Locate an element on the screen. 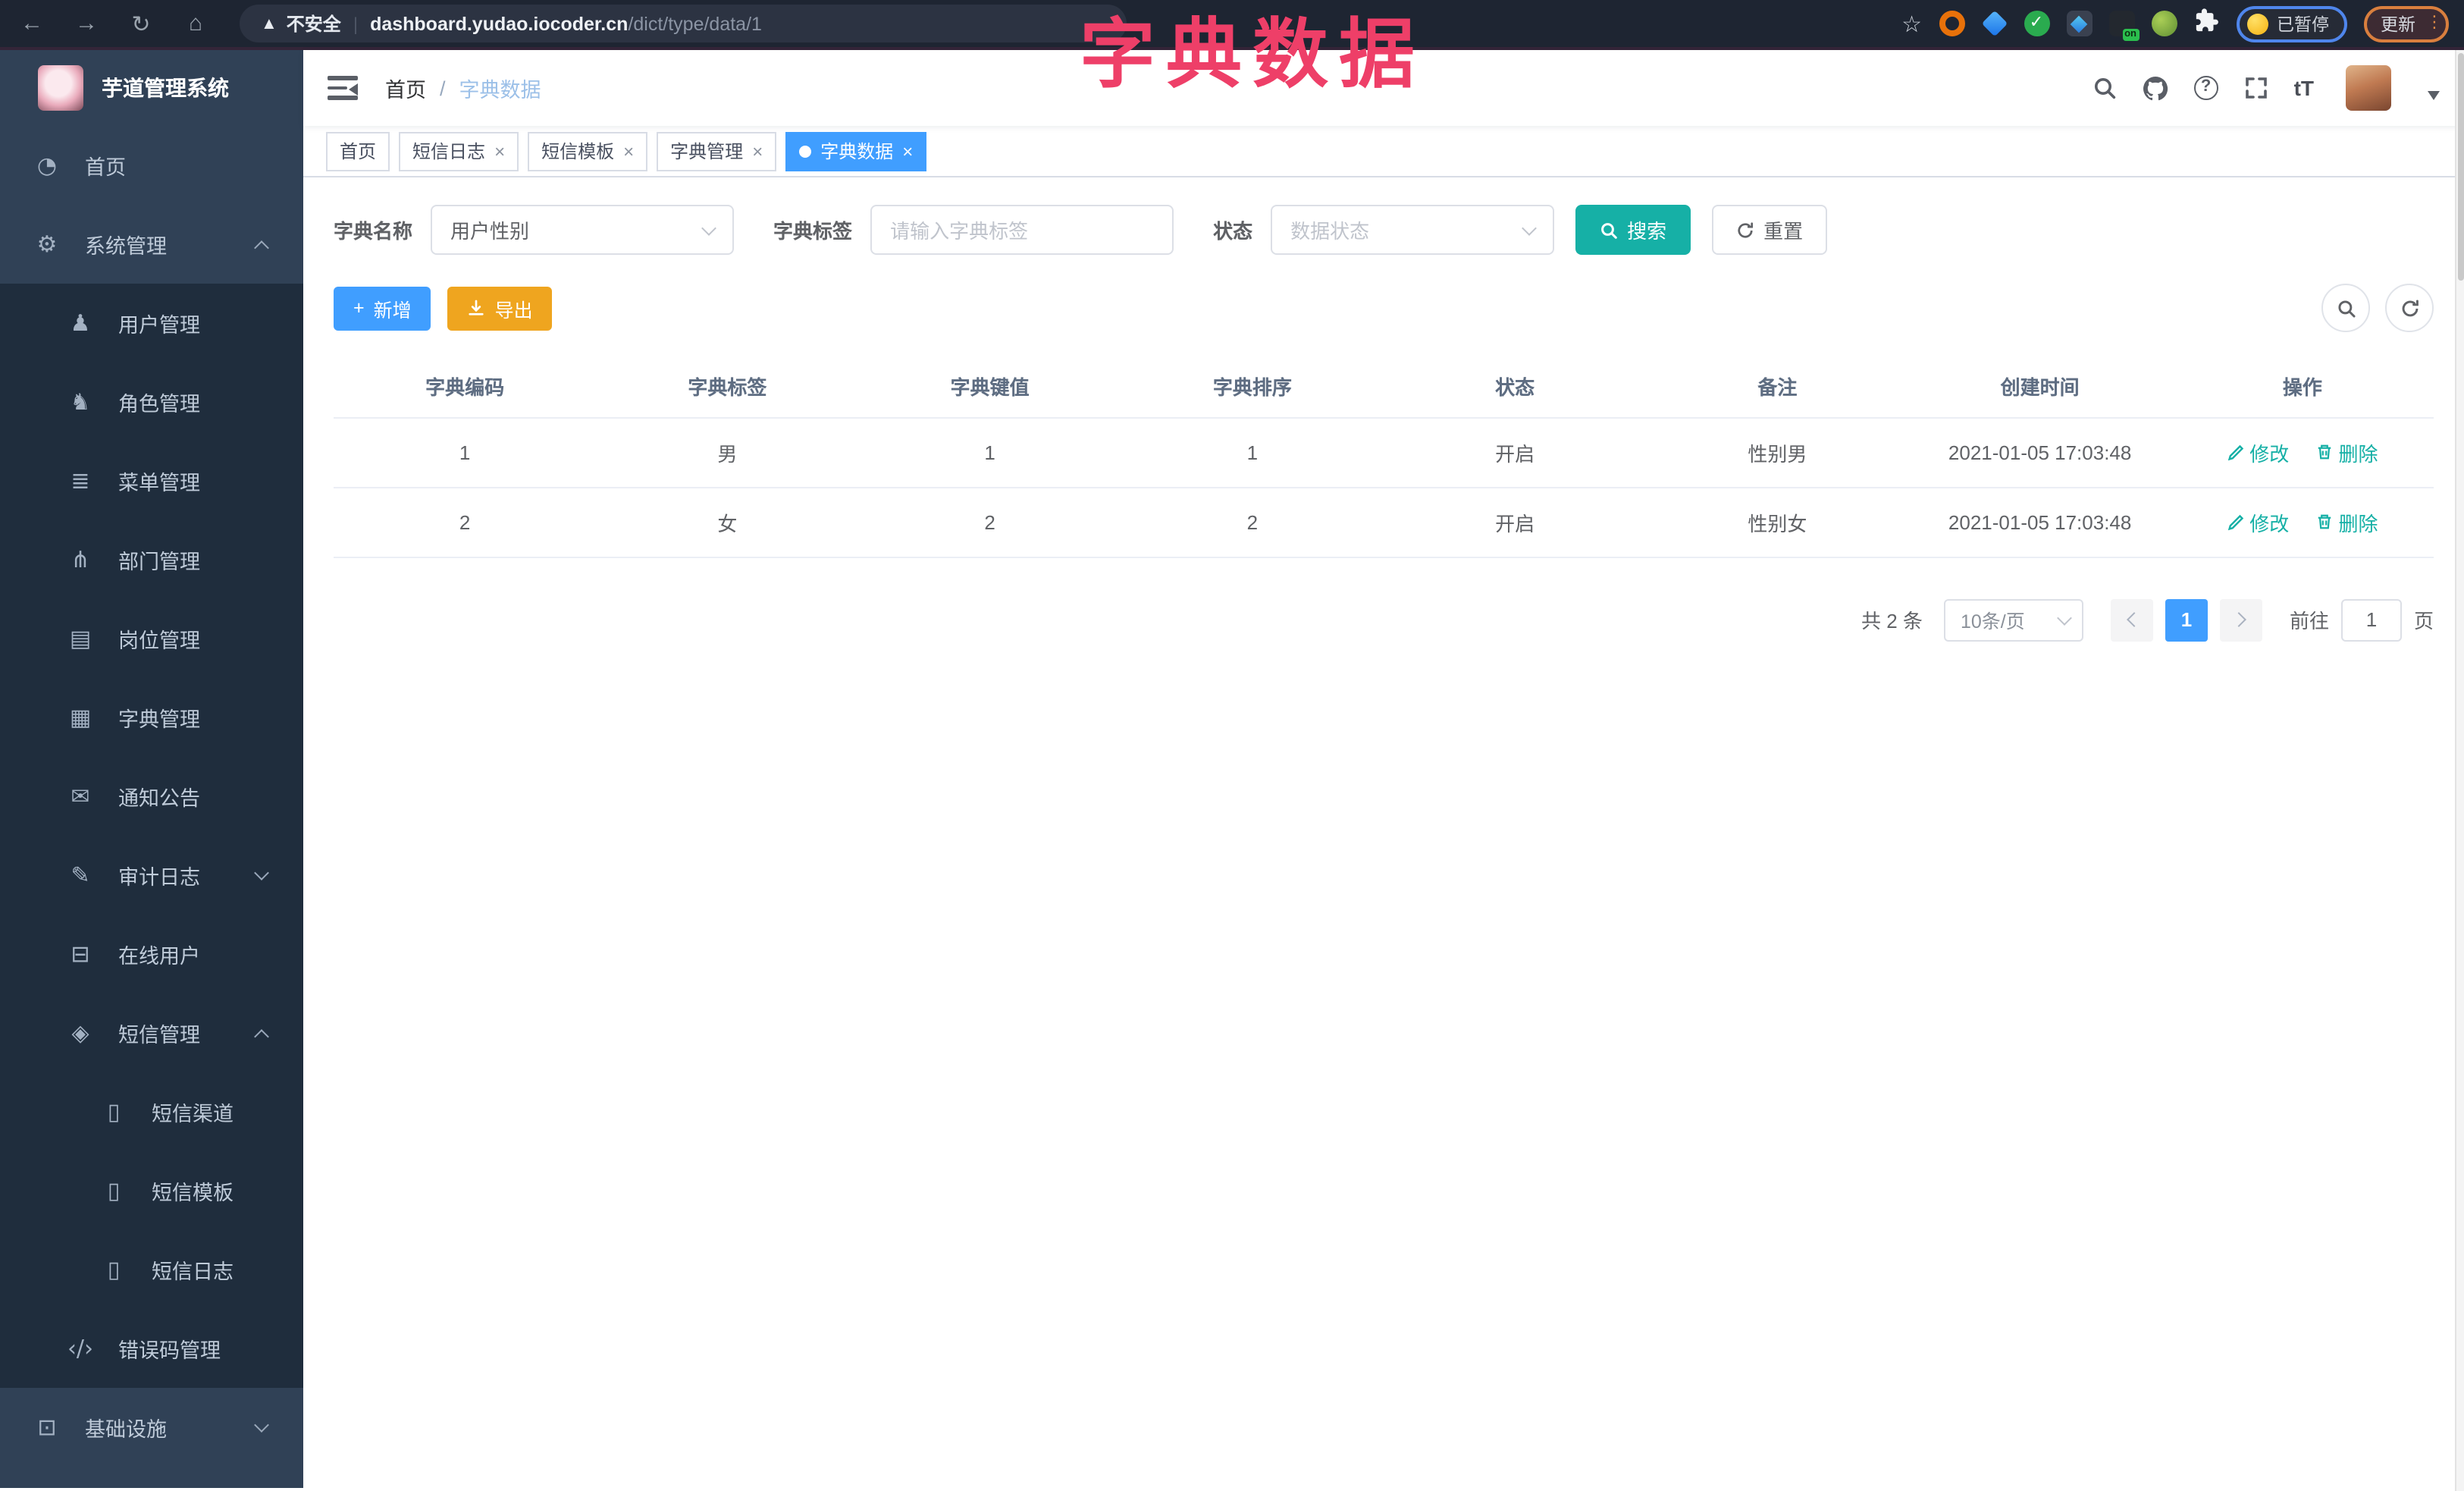  search-button: 搜索 is located at coordinates (1633, 230).